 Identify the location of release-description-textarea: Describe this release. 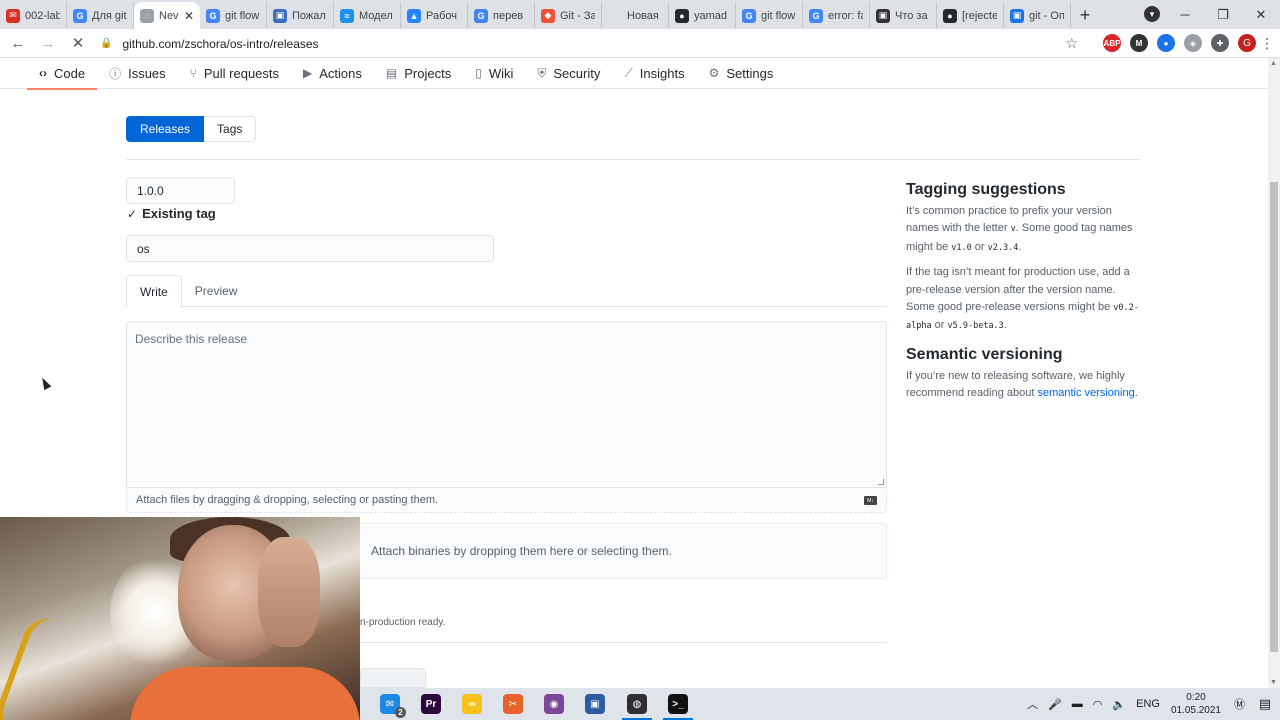
(506, 404).